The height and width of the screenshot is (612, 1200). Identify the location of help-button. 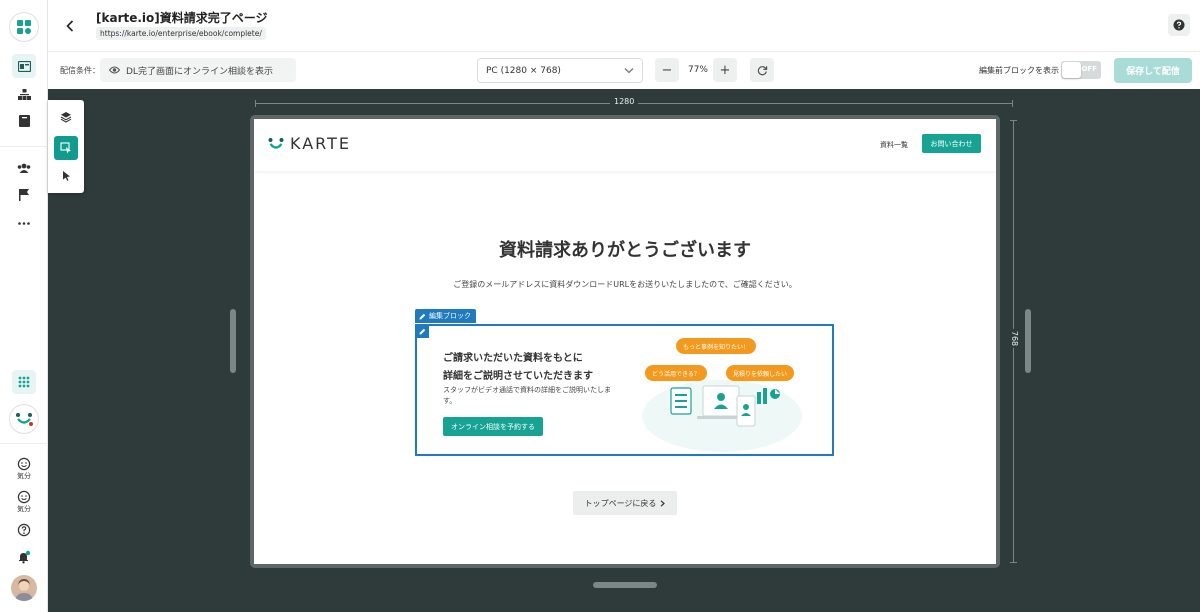
(1179, 25).